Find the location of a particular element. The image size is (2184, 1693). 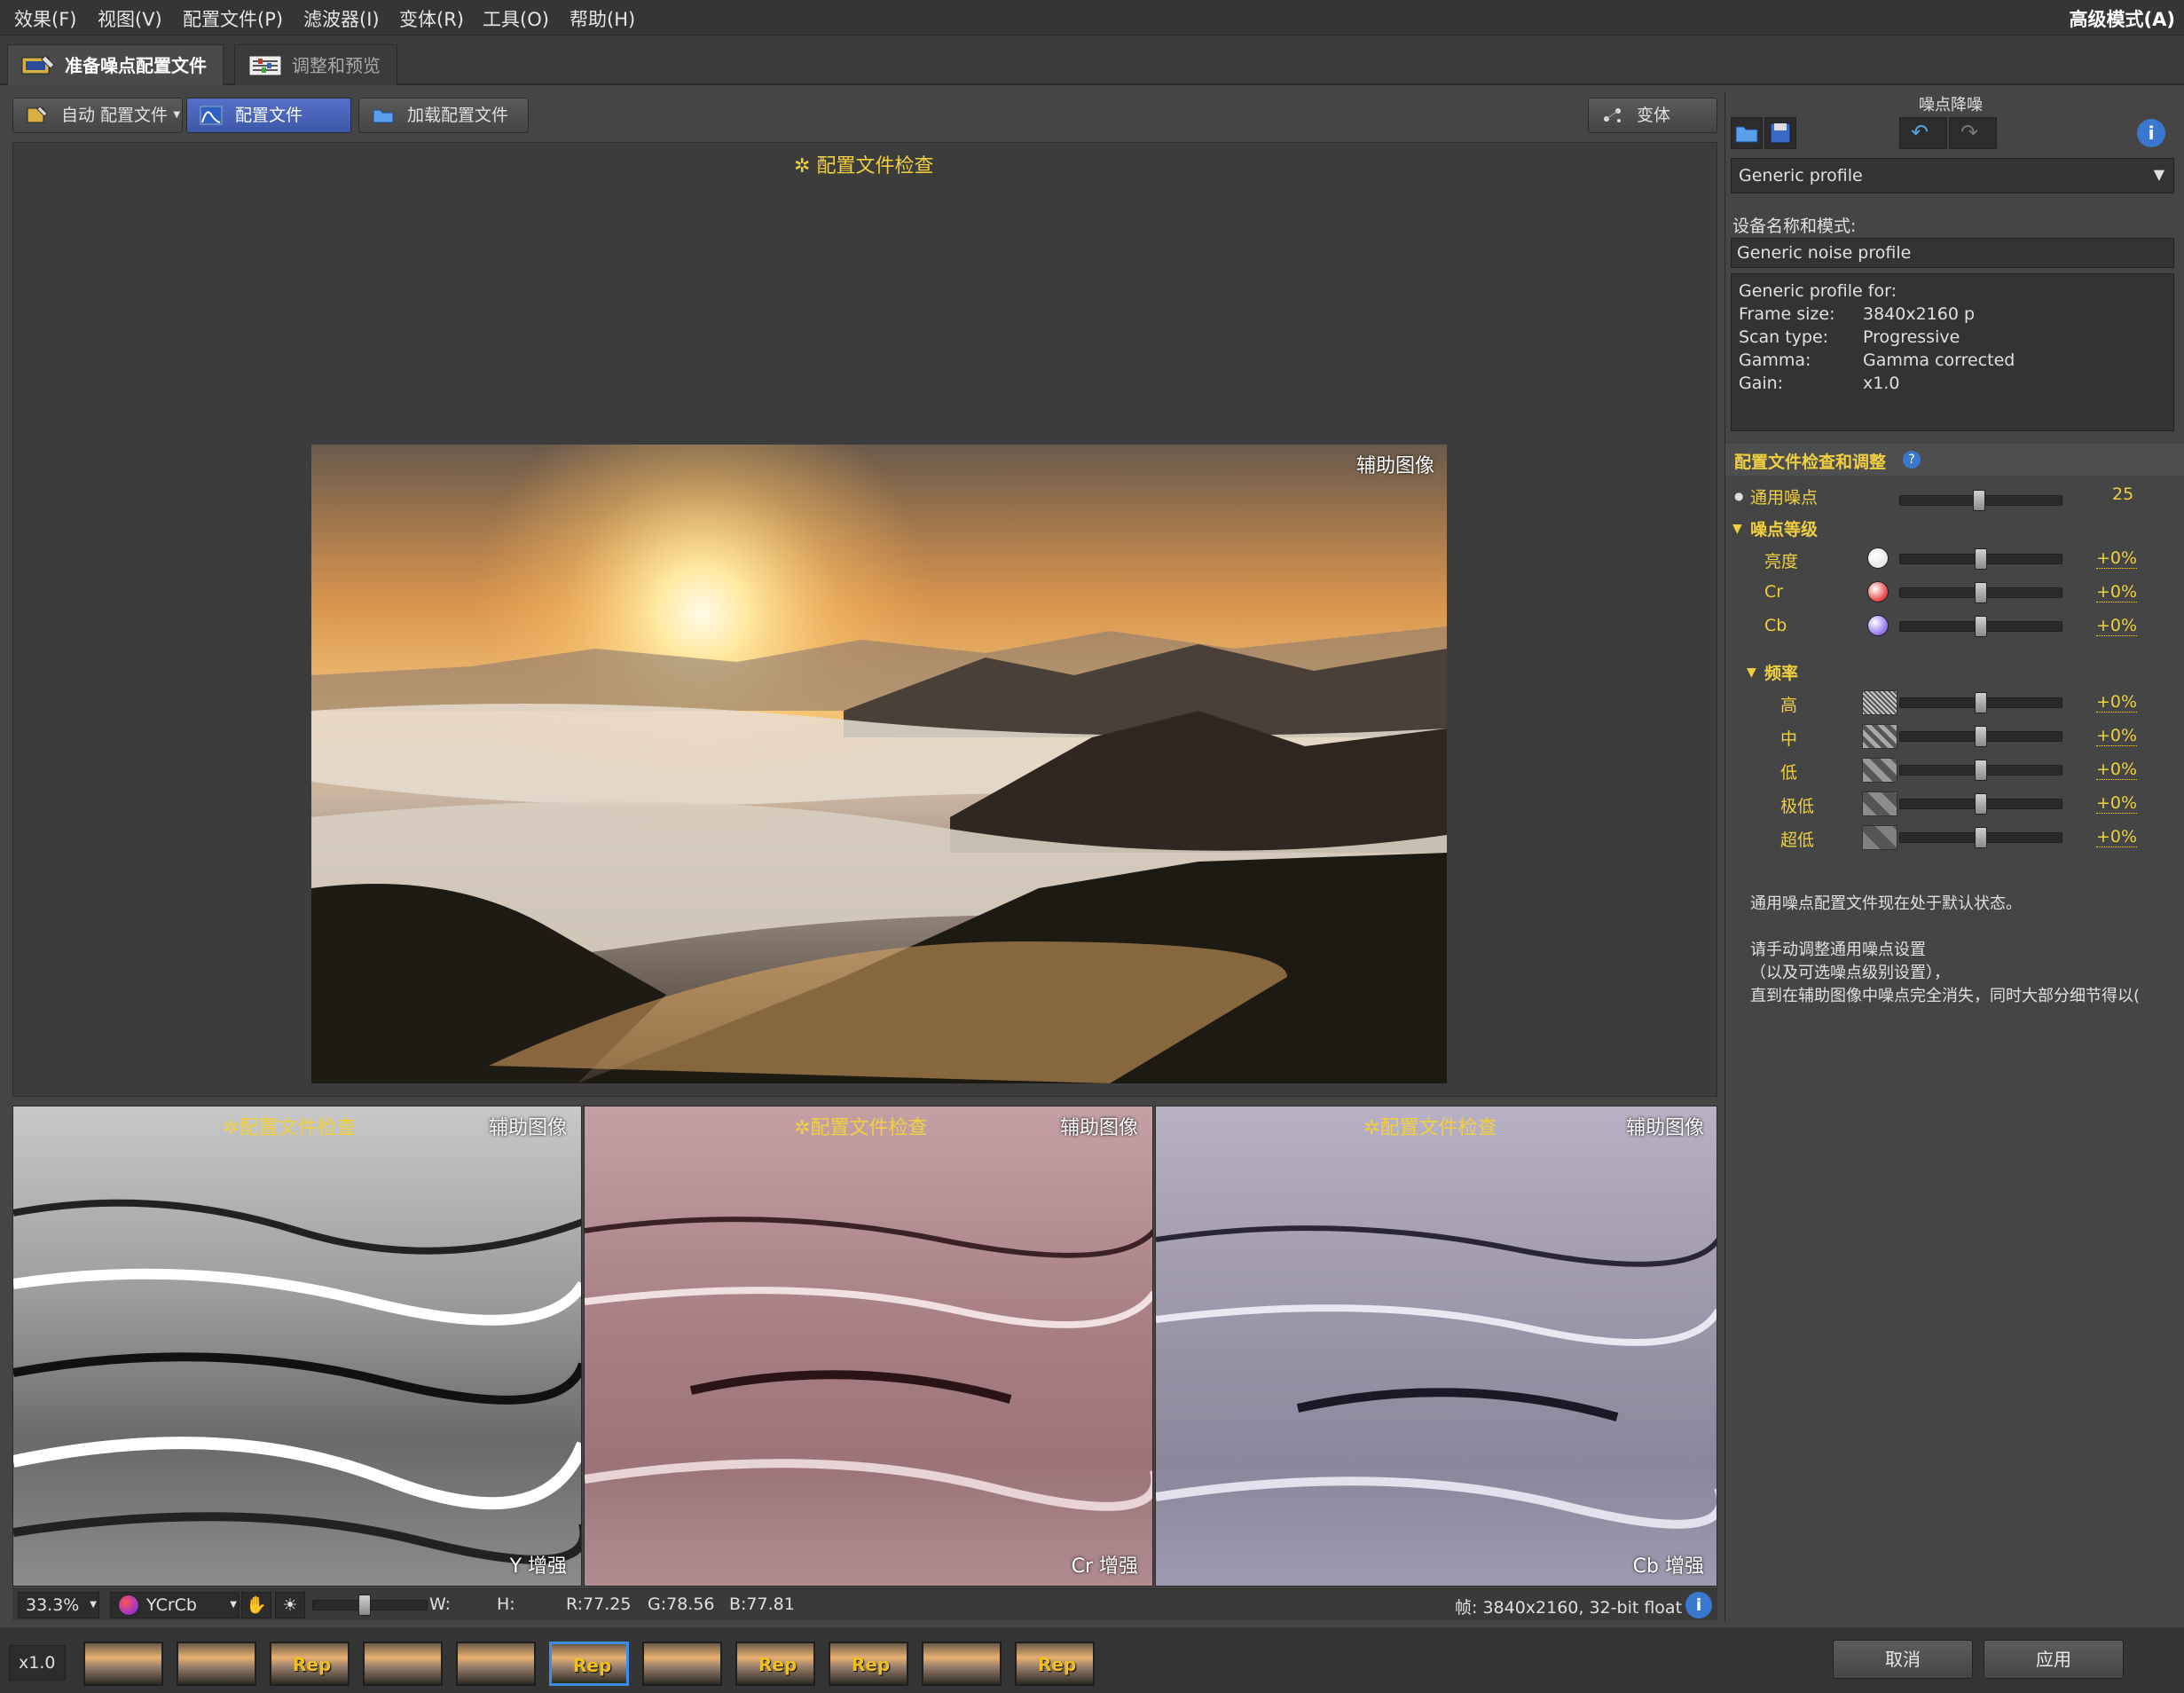

info-key: Frame size: is located at coordinates (1787, 314).